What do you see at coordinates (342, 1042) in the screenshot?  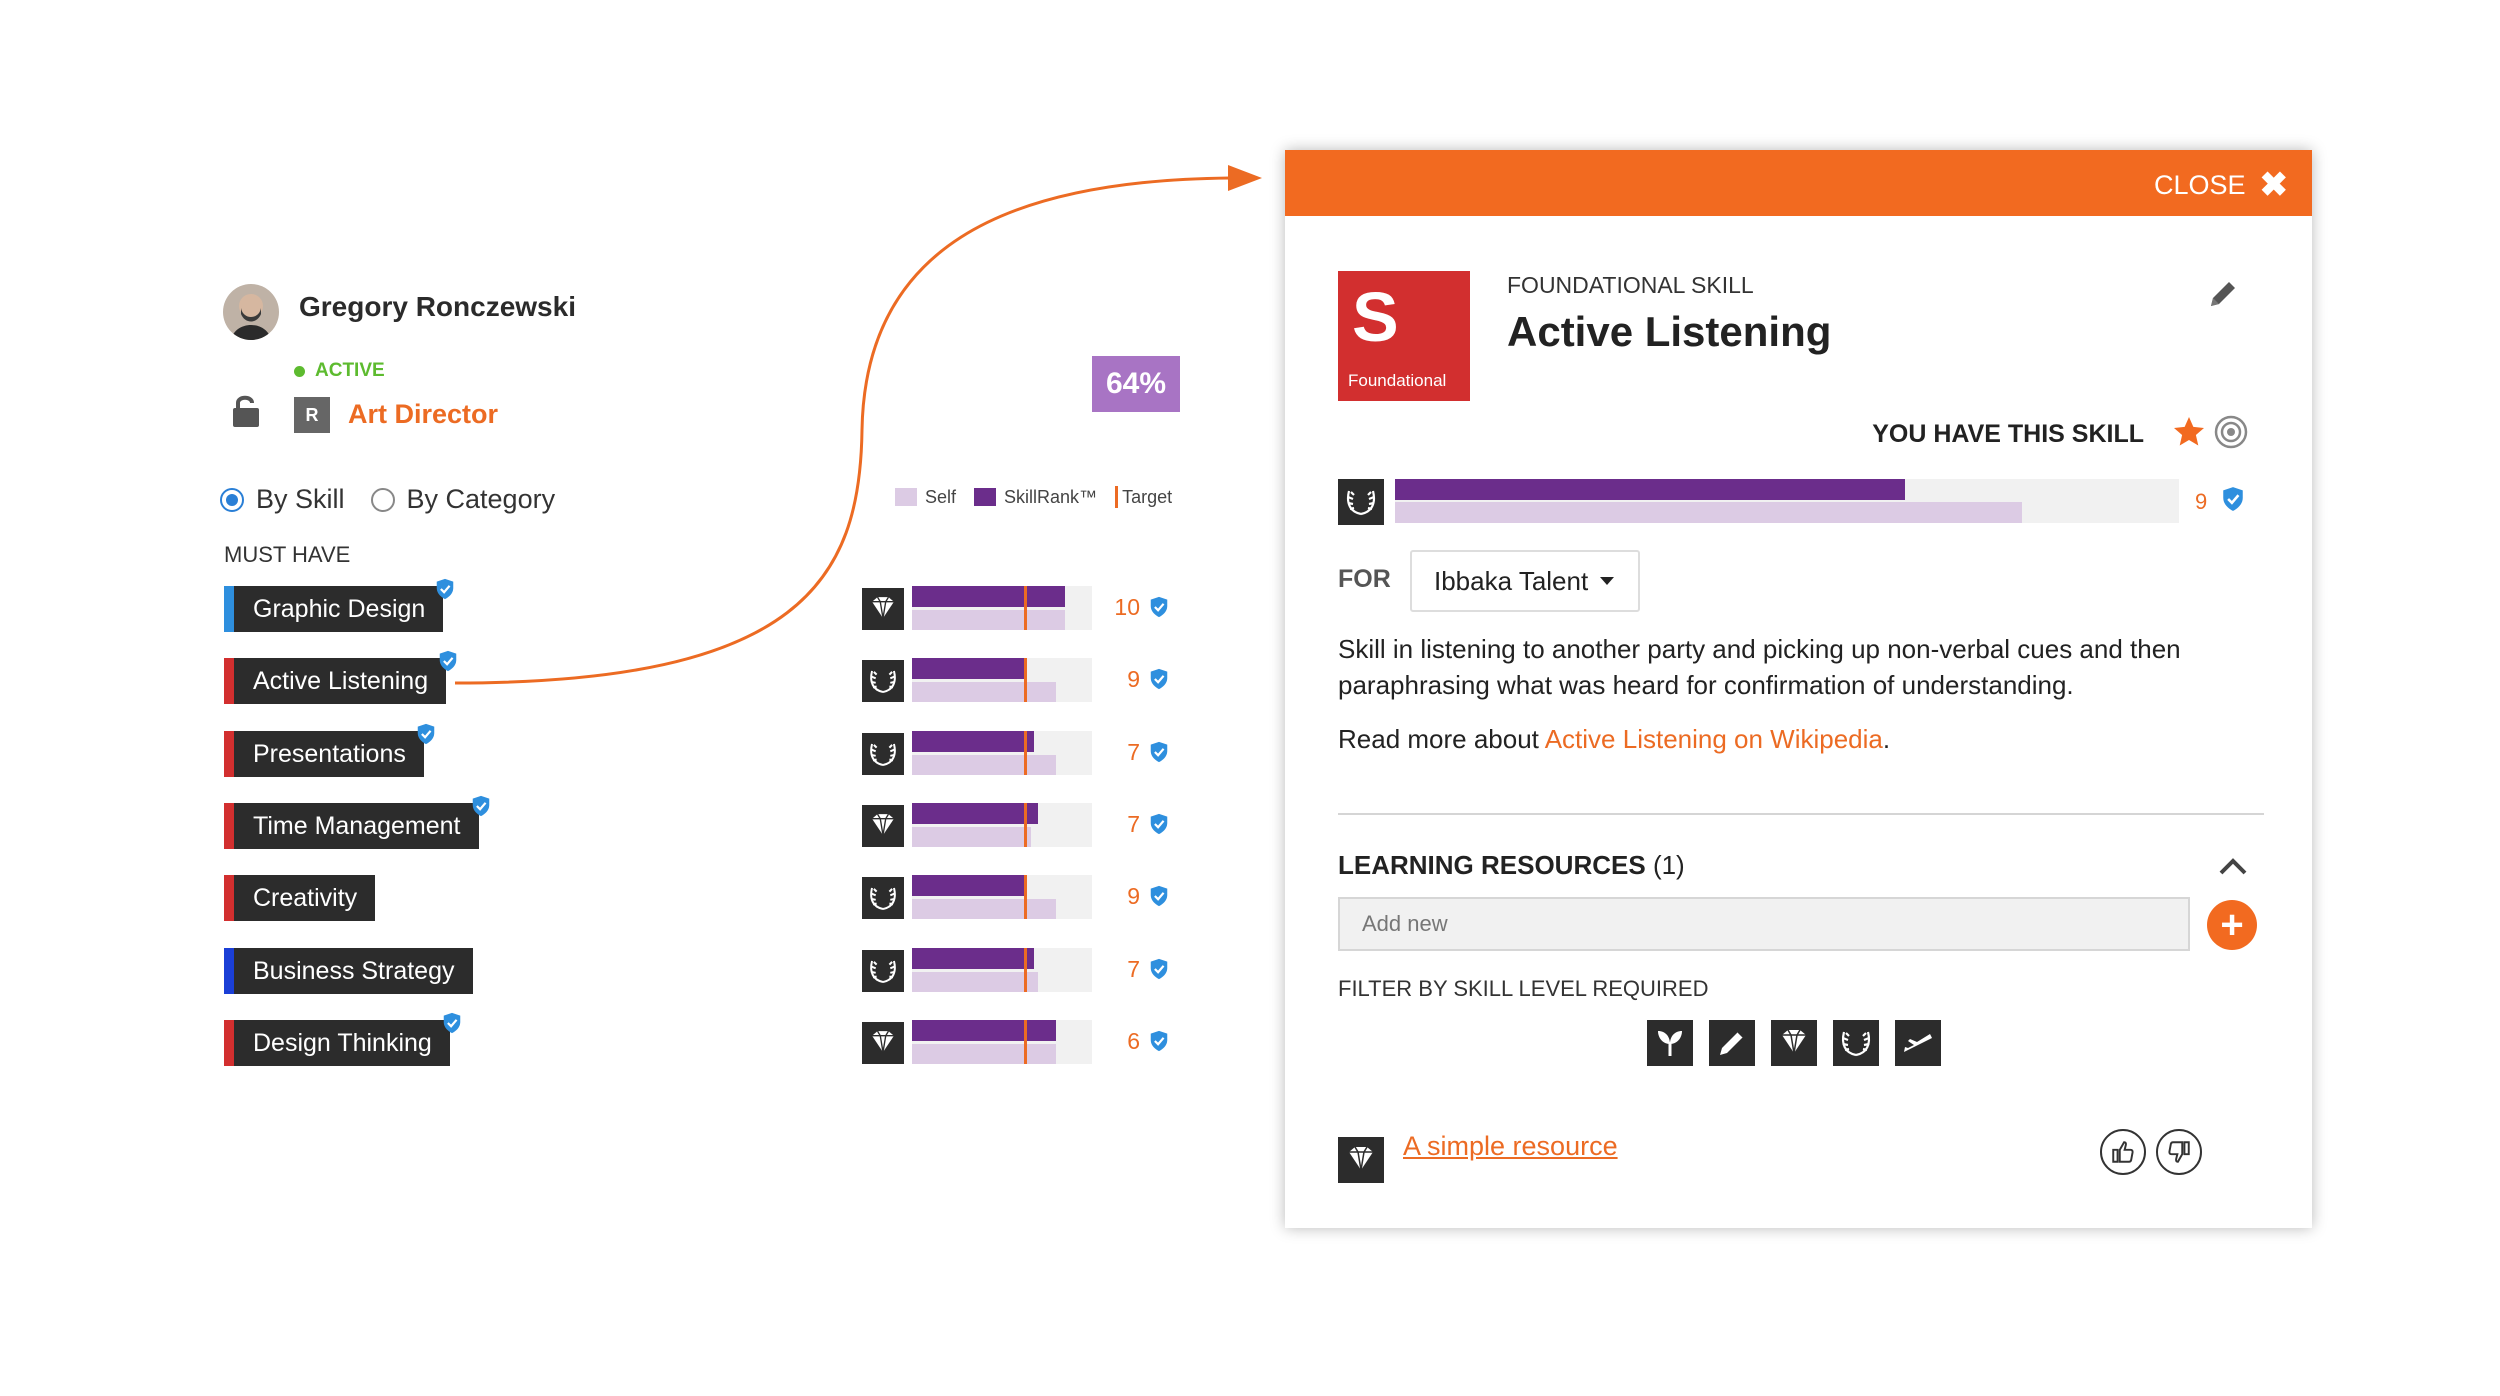 I see `skill-tag-label: Design Thinking` at bounding box center [342, 1042].